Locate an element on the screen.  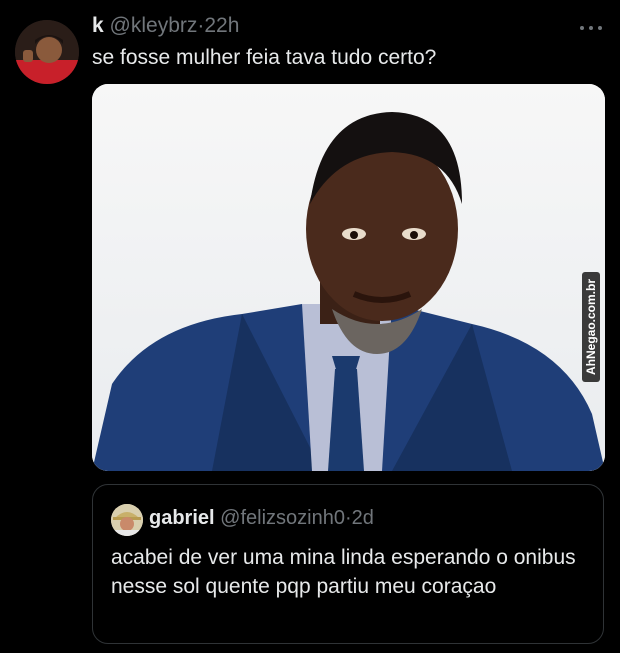
author-handle: @kleybrz is located at coordinates (154, 25).